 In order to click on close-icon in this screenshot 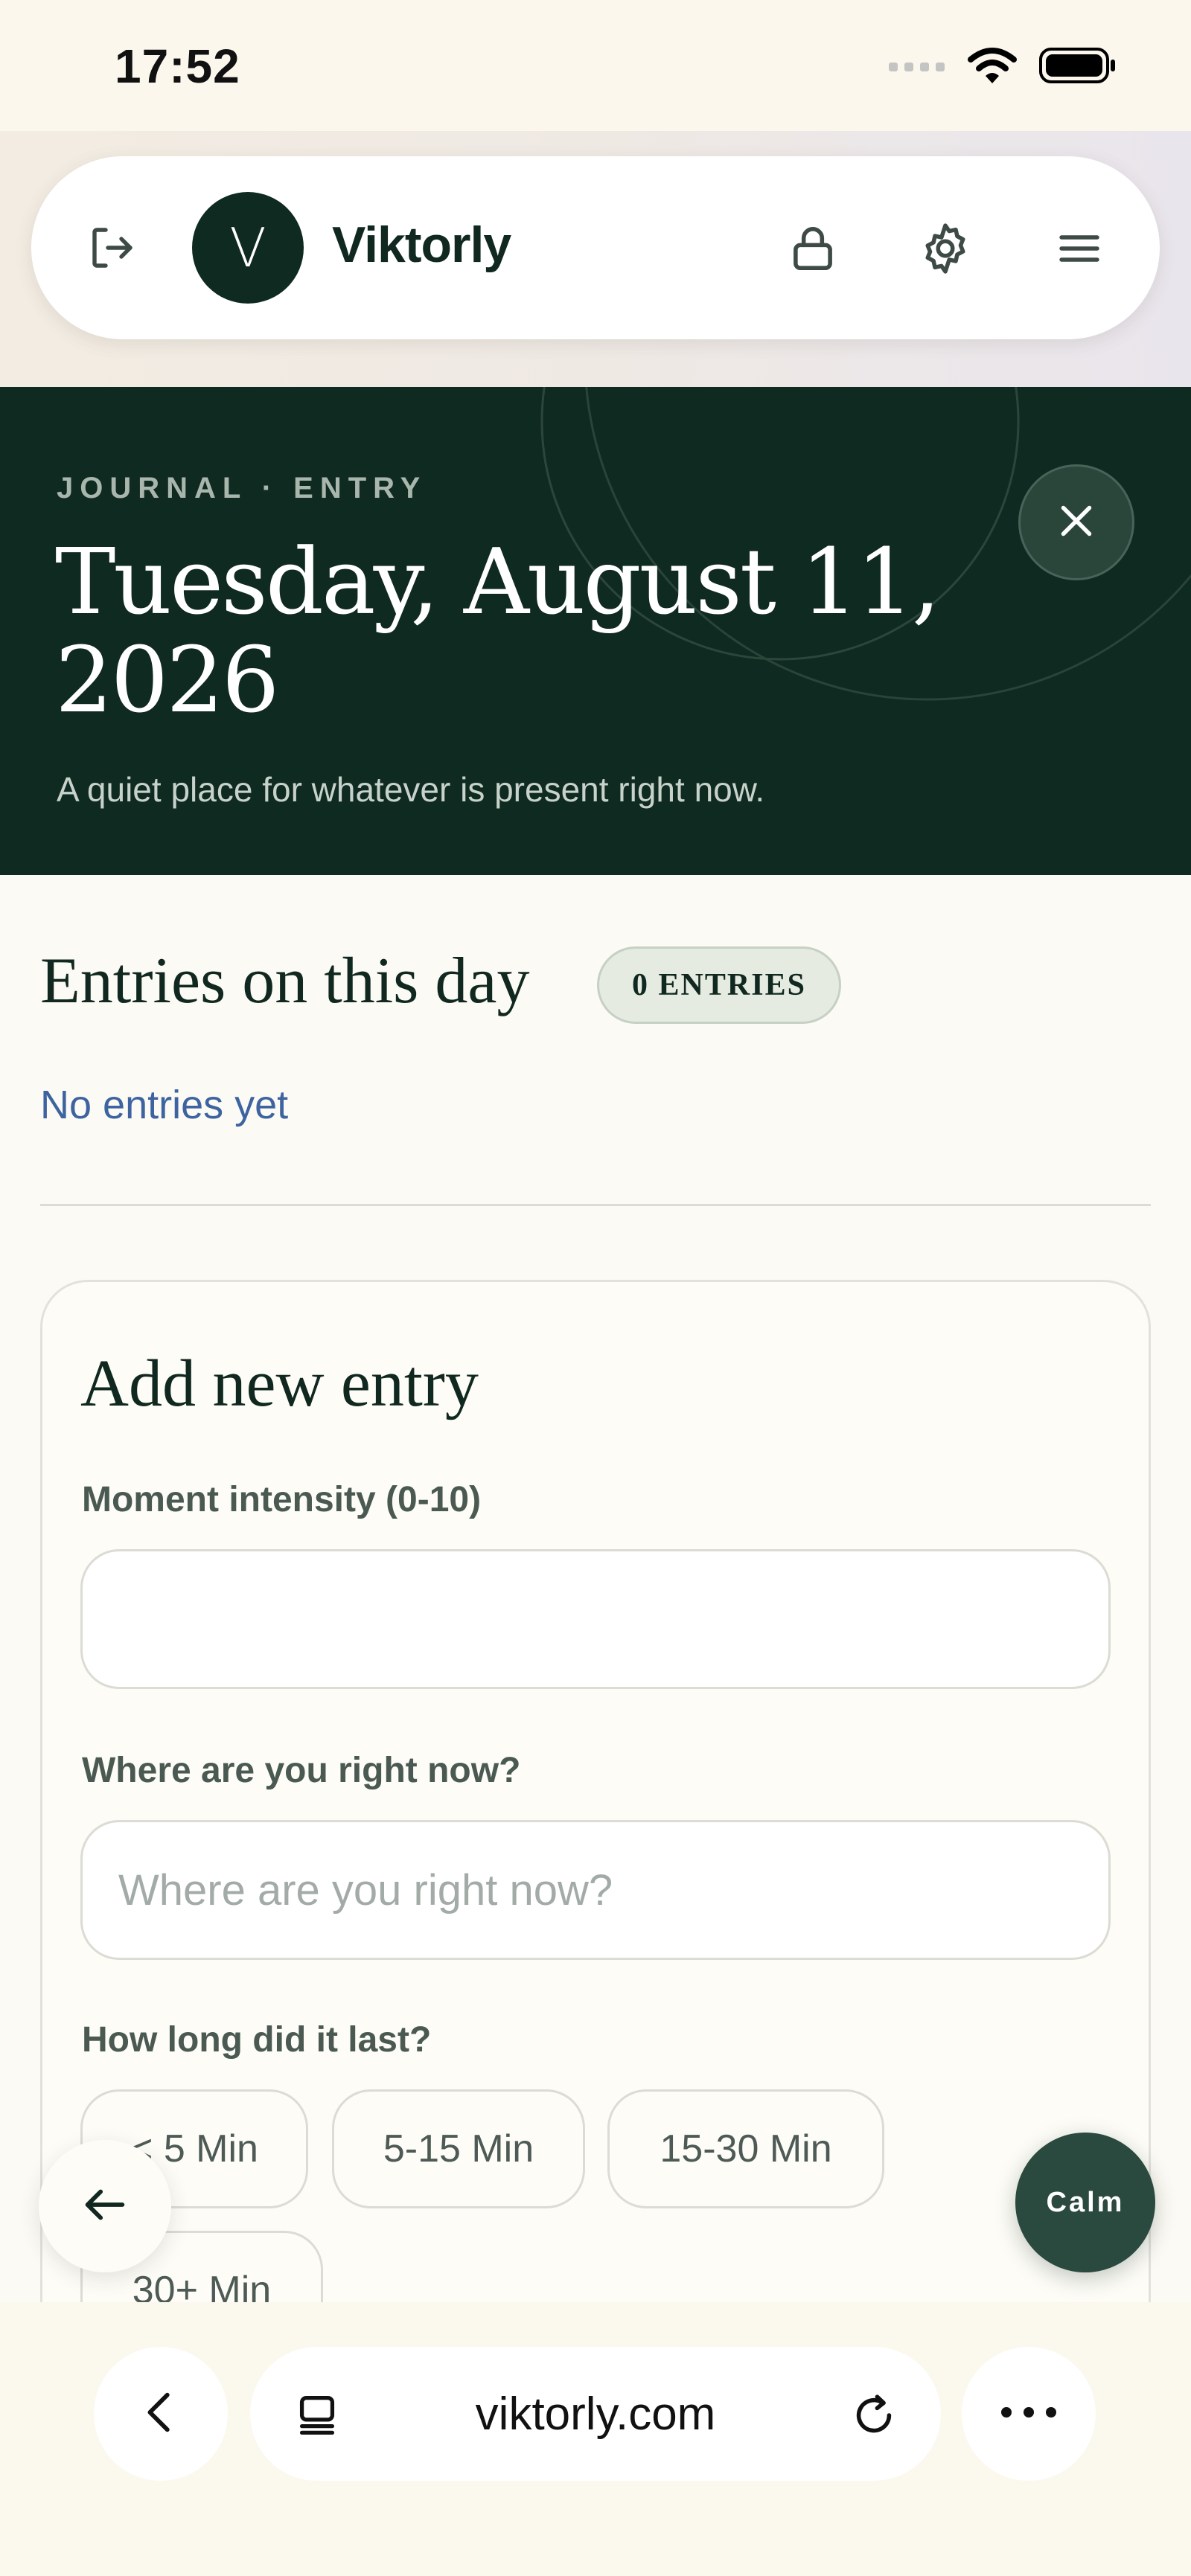, I will do `click(1076, 523)`.